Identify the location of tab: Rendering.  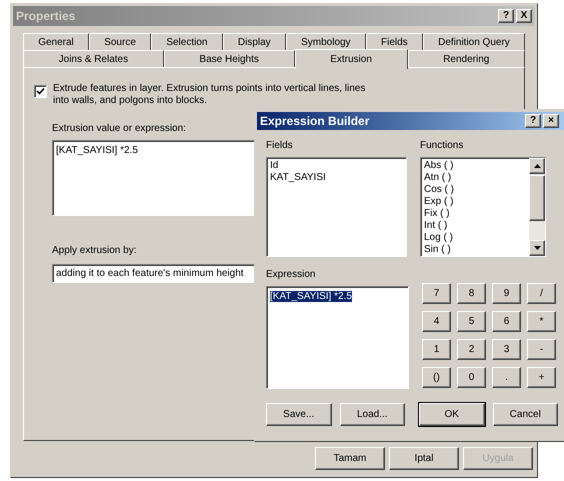
(466, 58).